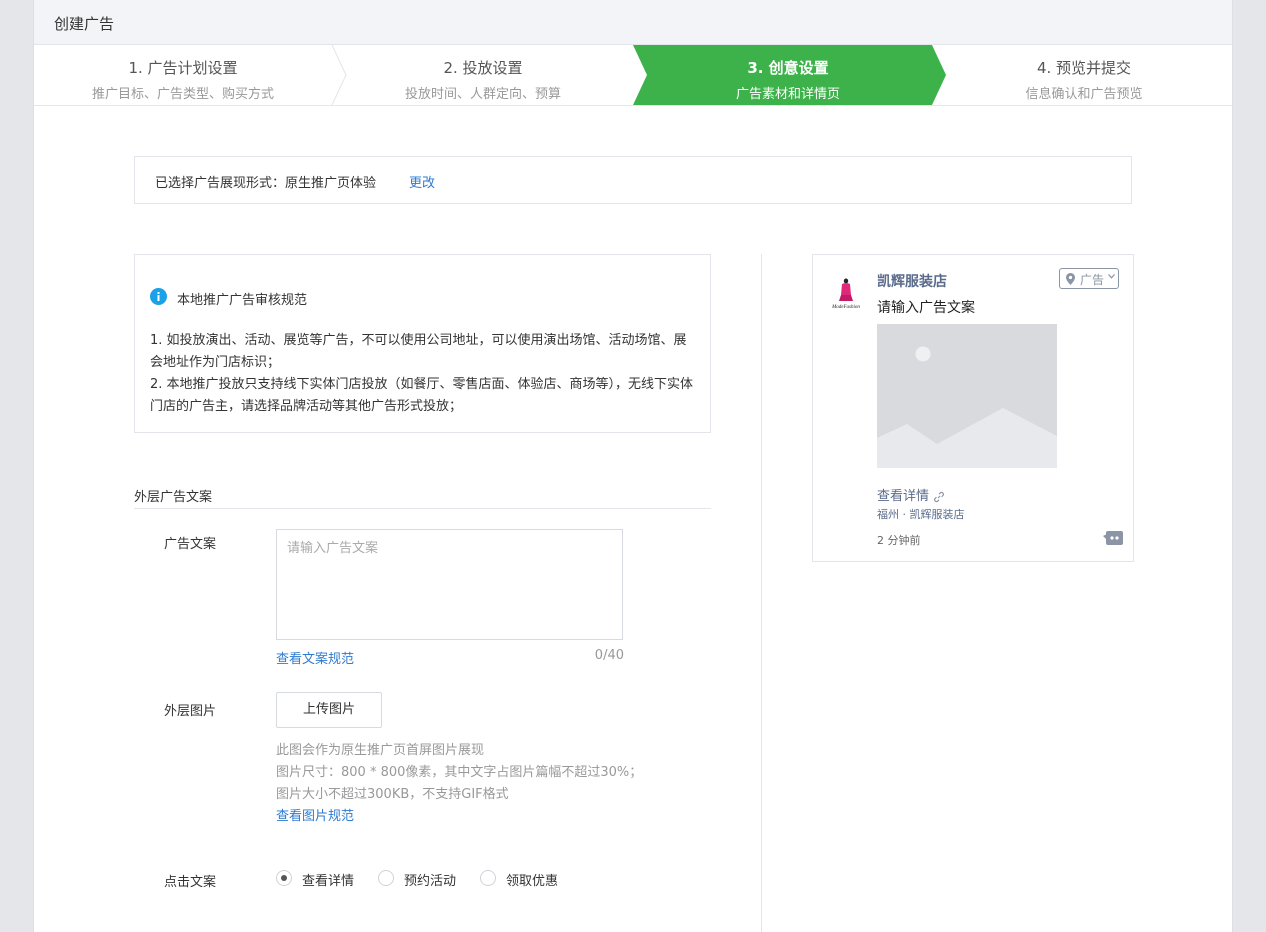 Image resolution: width=1266 pixels, height=932 pixels. What do you see at coordinates (173, 497) in the screenshot?
I see `section-title: 外层广告文案` at bounding box center [173, 497].